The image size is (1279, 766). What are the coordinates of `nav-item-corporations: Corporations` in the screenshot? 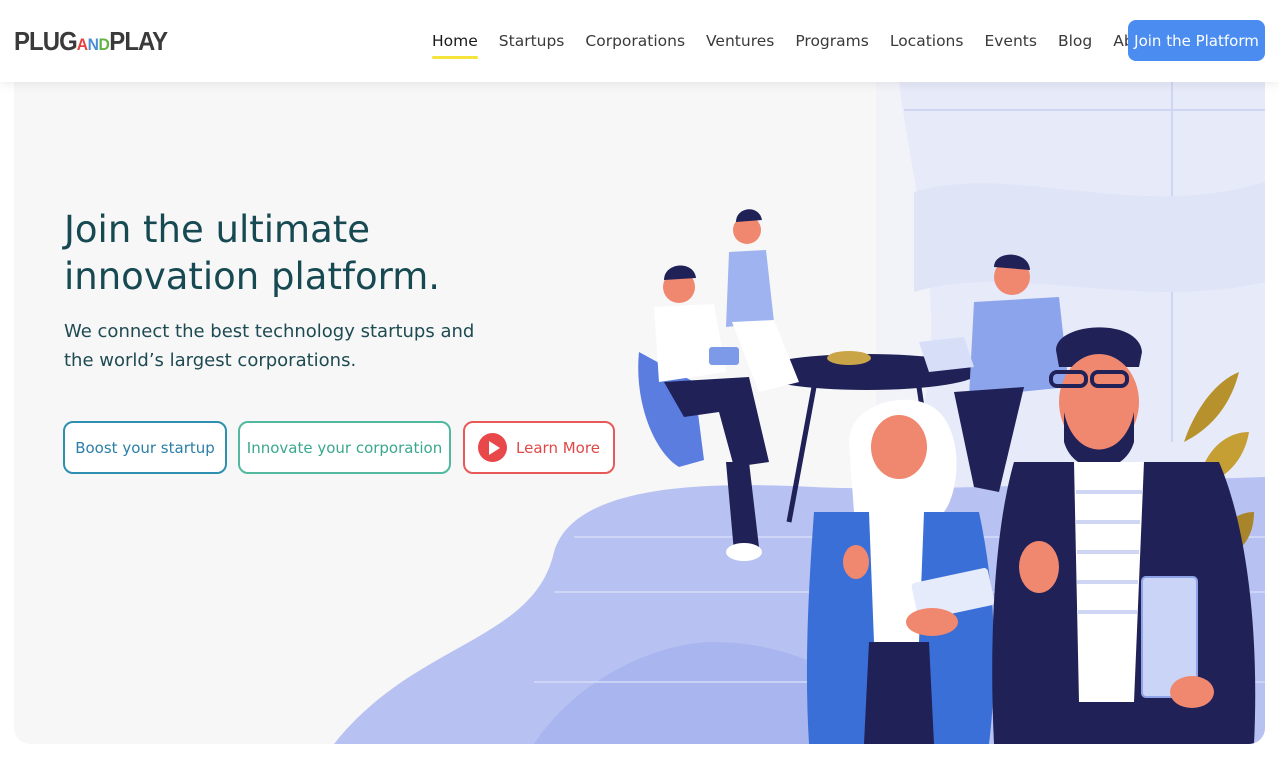 It's located at (635, 41).